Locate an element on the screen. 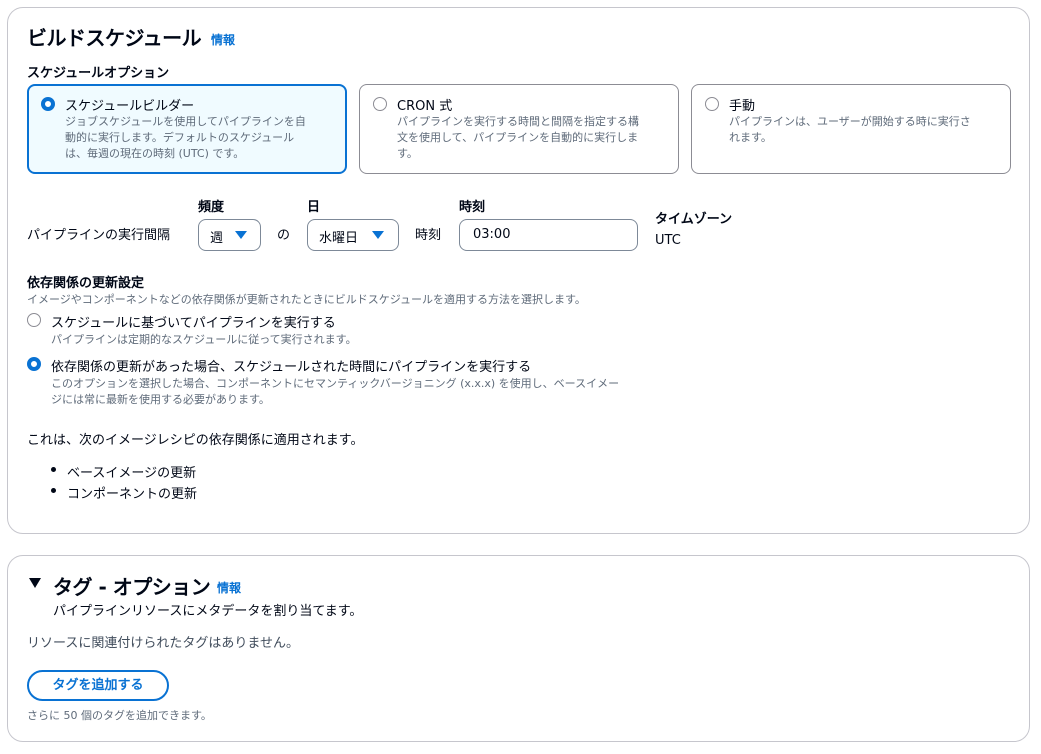 This screenshot has width=1041, height=754. day-value: 水曜日 is located at coordinates (339, 238).